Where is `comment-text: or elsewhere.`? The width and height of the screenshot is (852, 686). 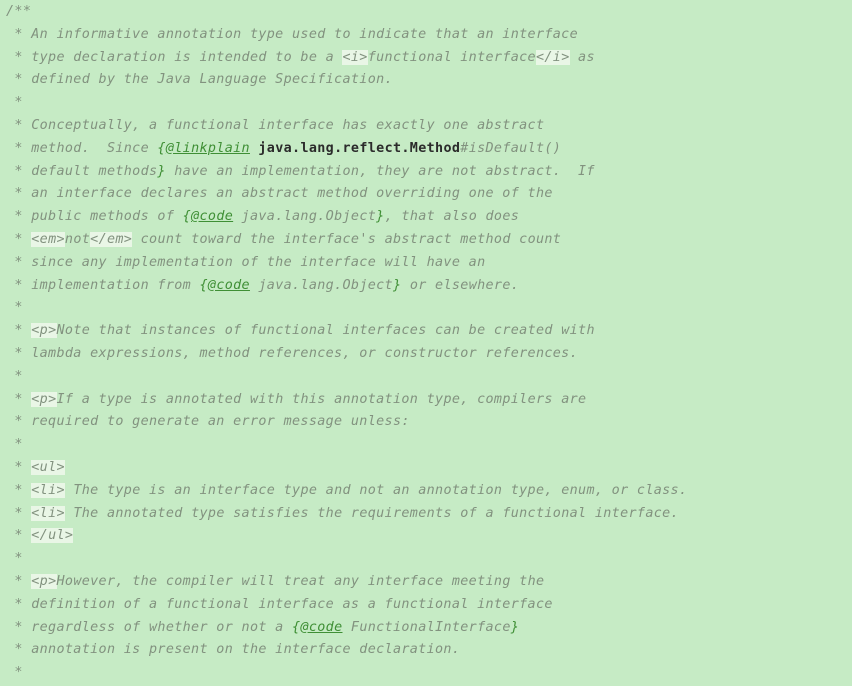 comment-text: or elsewhere. is located at coordinates (460, 285).